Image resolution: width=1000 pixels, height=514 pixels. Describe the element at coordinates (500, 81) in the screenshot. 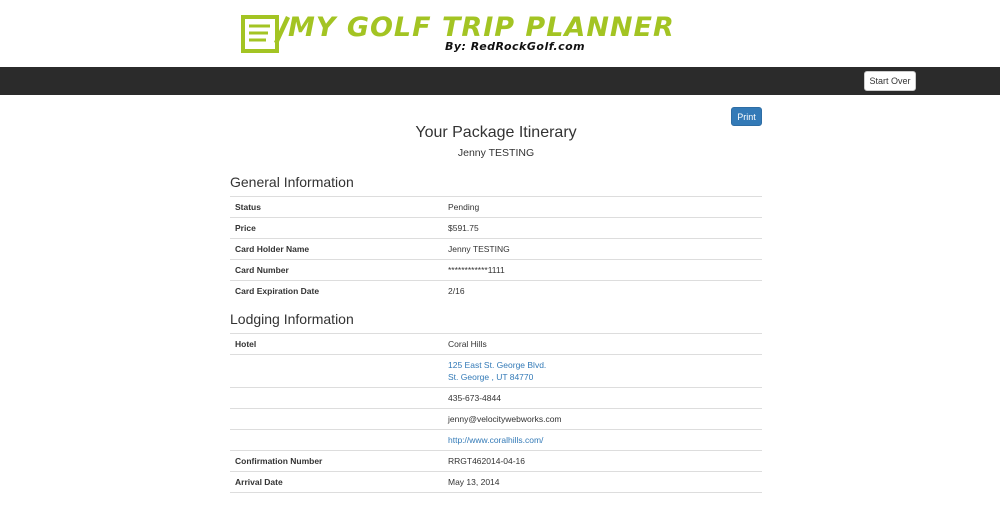

I see `top-navbar: Start Over` at that location.